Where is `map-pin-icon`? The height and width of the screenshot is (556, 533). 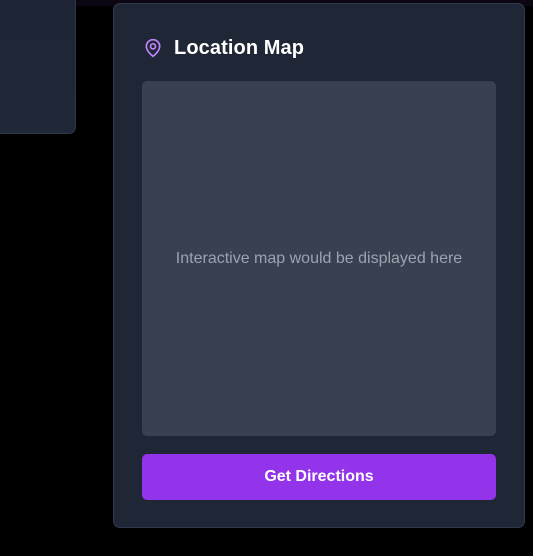 map-pin-icon is located at coordinates (153, 48).